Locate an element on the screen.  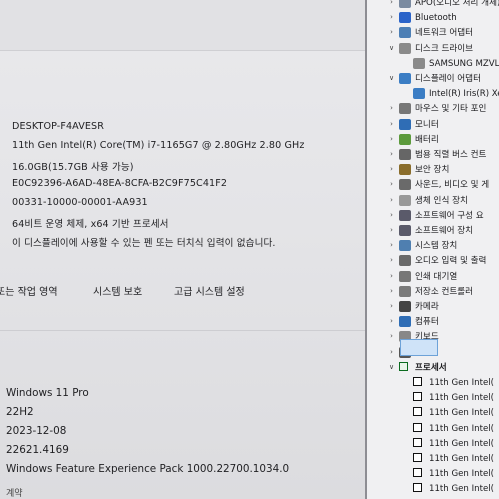
tree-item: › 오디오 입력 및 출력 is located at coordinates (433, 261).